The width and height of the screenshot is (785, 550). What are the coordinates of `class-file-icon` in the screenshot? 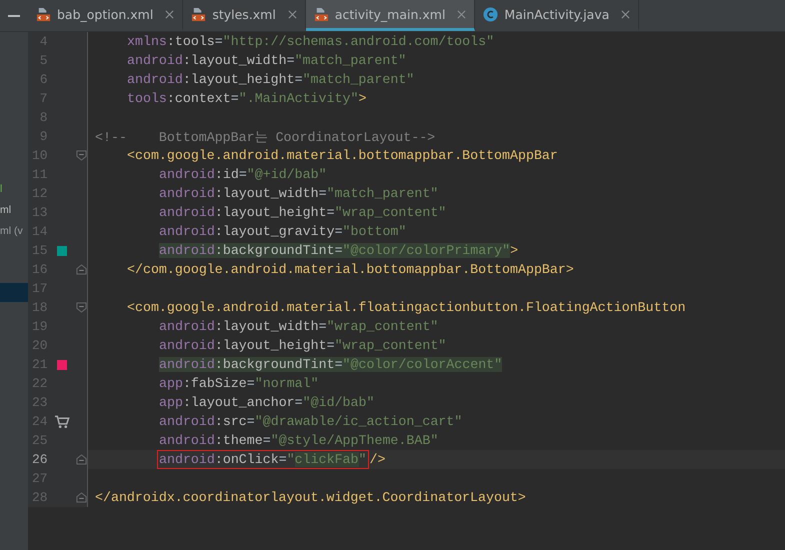 It's located at (490, 14).